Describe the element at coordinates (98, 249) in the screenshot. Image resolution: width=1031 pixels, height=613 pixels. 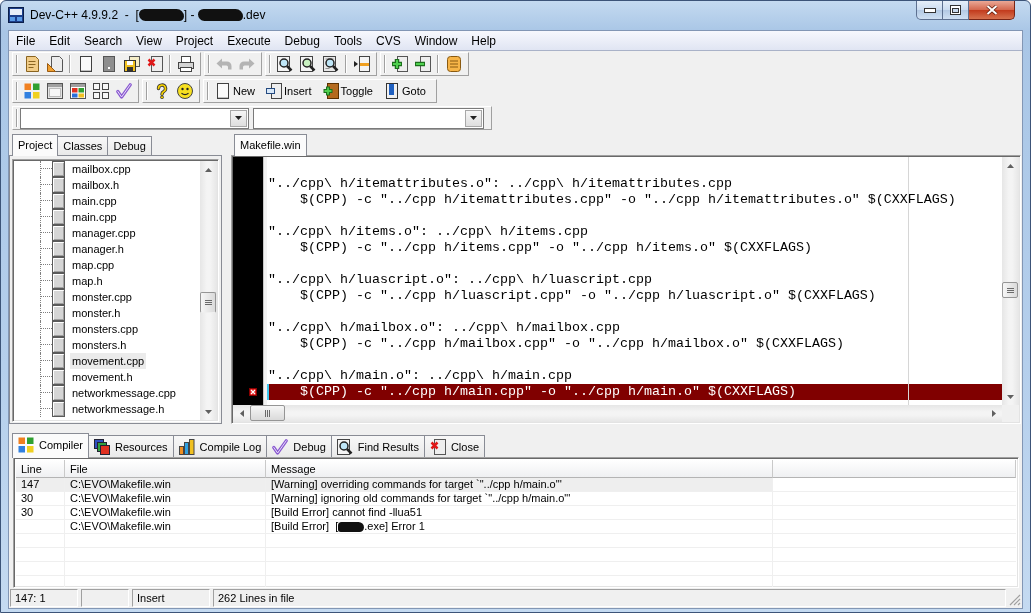
I see `tree-item: manager.h` at that location.